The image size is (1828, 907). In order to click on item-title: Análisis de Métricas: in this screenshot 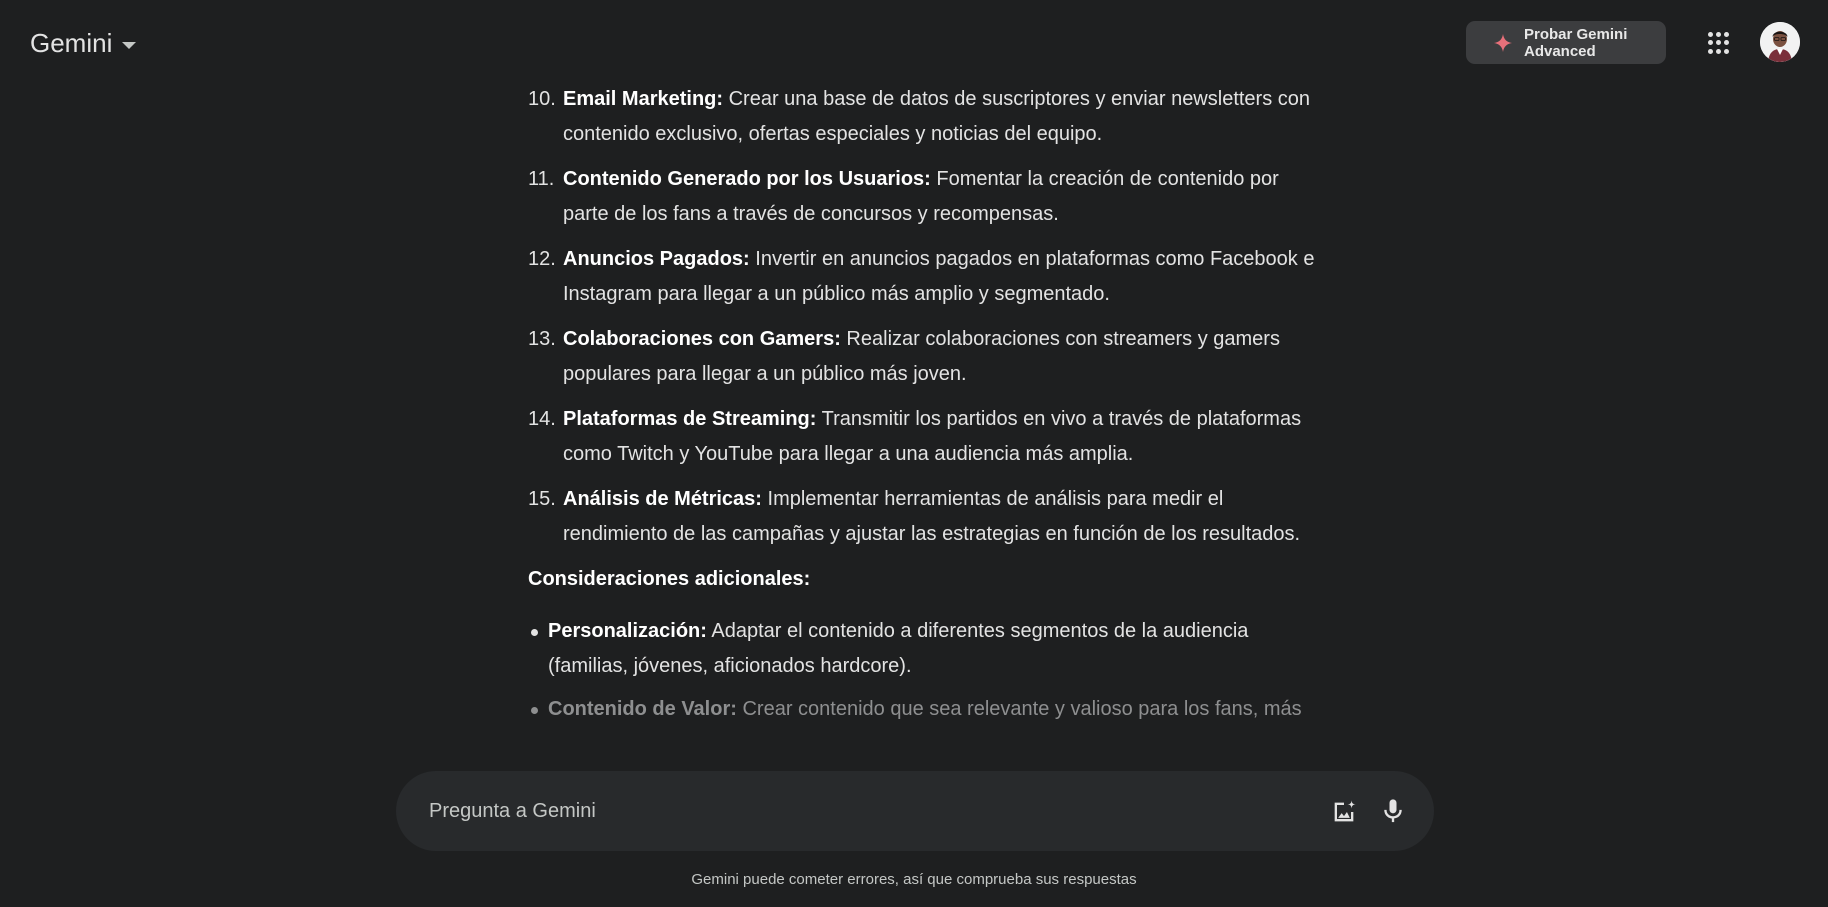, I will do `click(662, 499)`.